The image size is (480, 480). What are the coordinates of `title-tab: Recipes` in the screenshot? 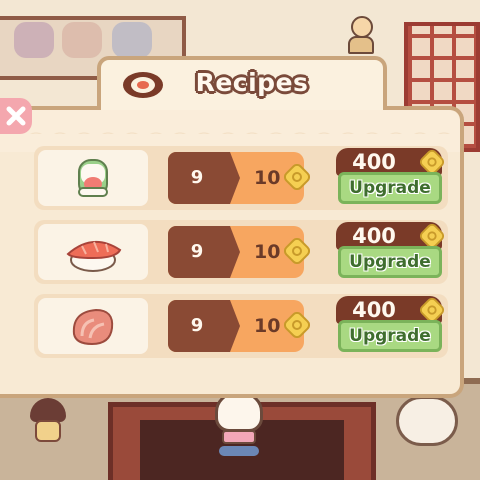 It's located at (242, 83).